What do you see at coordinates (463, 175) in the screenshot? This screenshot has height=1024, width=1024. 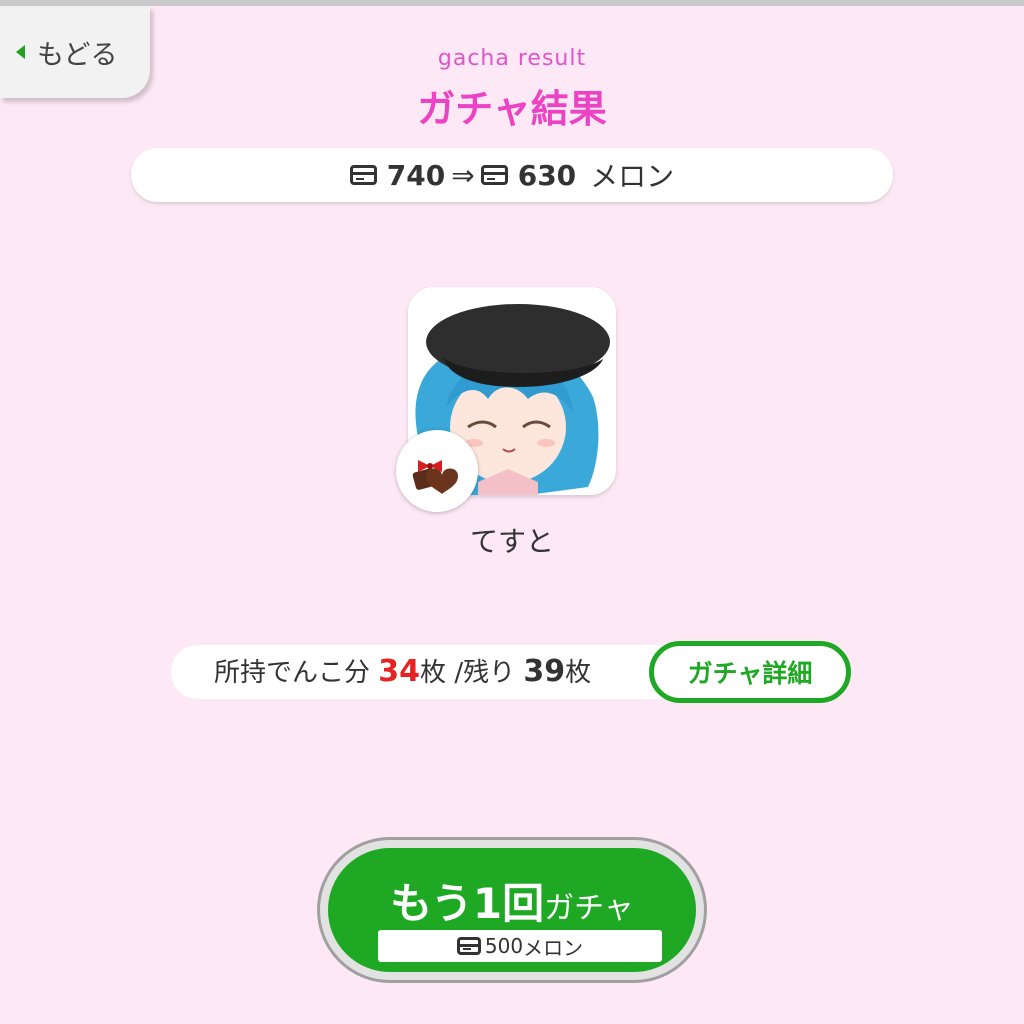 I see `balance-arrow: ⇒` at bounding box center [463, 175].